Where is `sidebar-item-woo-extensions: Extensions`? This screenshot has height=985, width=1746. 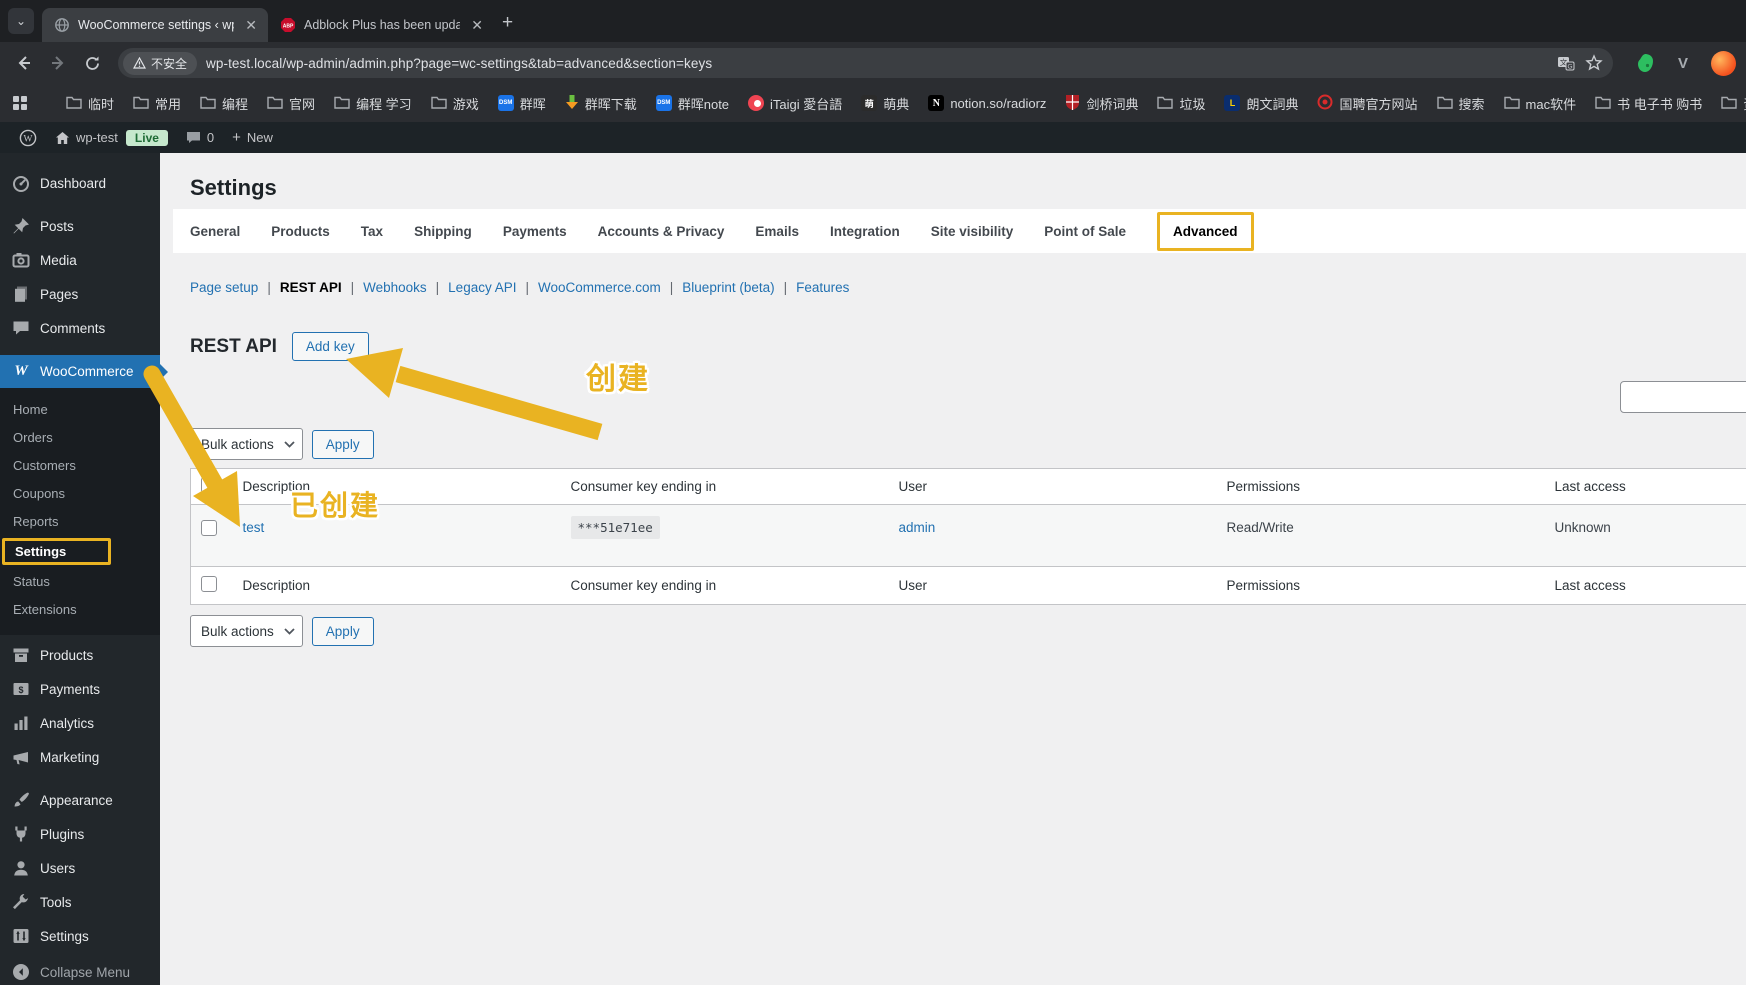 sidebar-item-woo-extensions: Extensions is located at coordinates (80, 609).